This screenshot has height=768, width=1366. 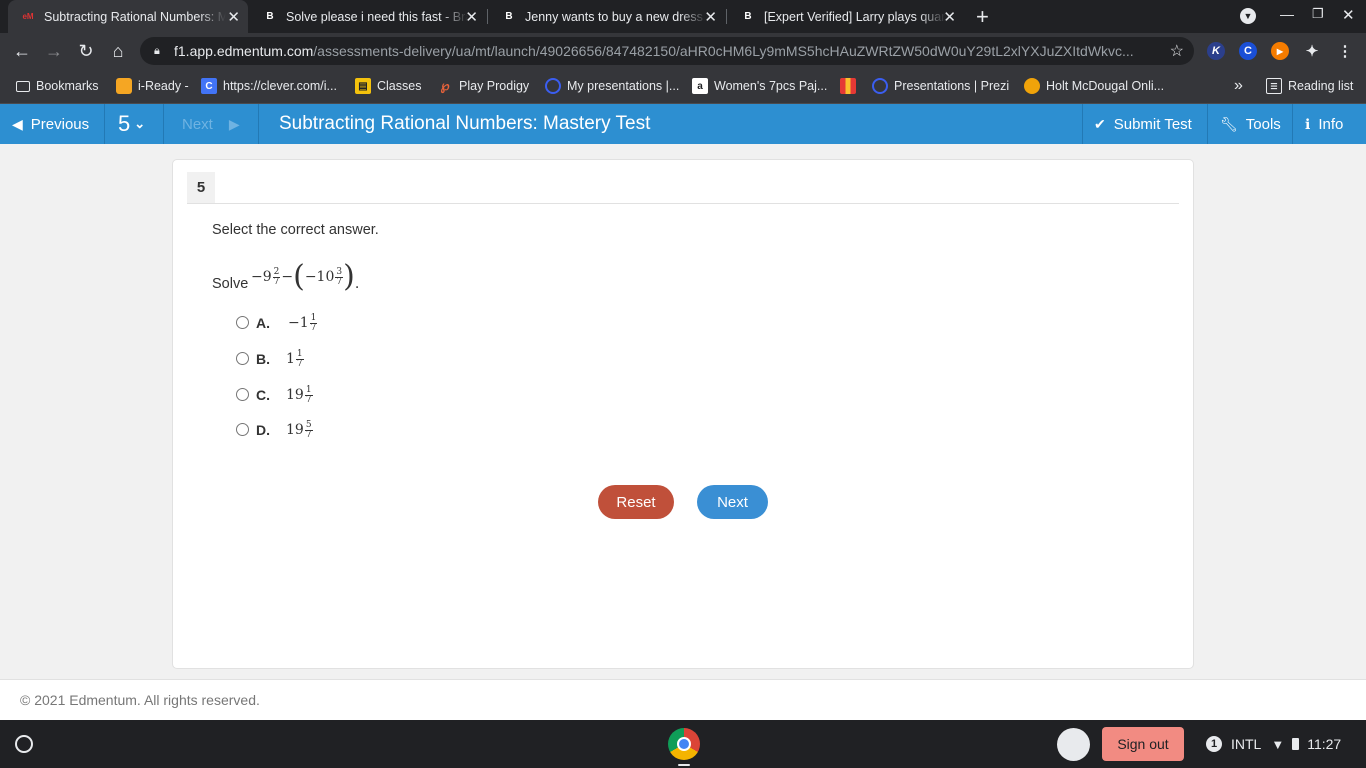 What do you see at coordinates (553, 86) in the screenshot?
I see `globe-icon` at bounding box center [553, 86].